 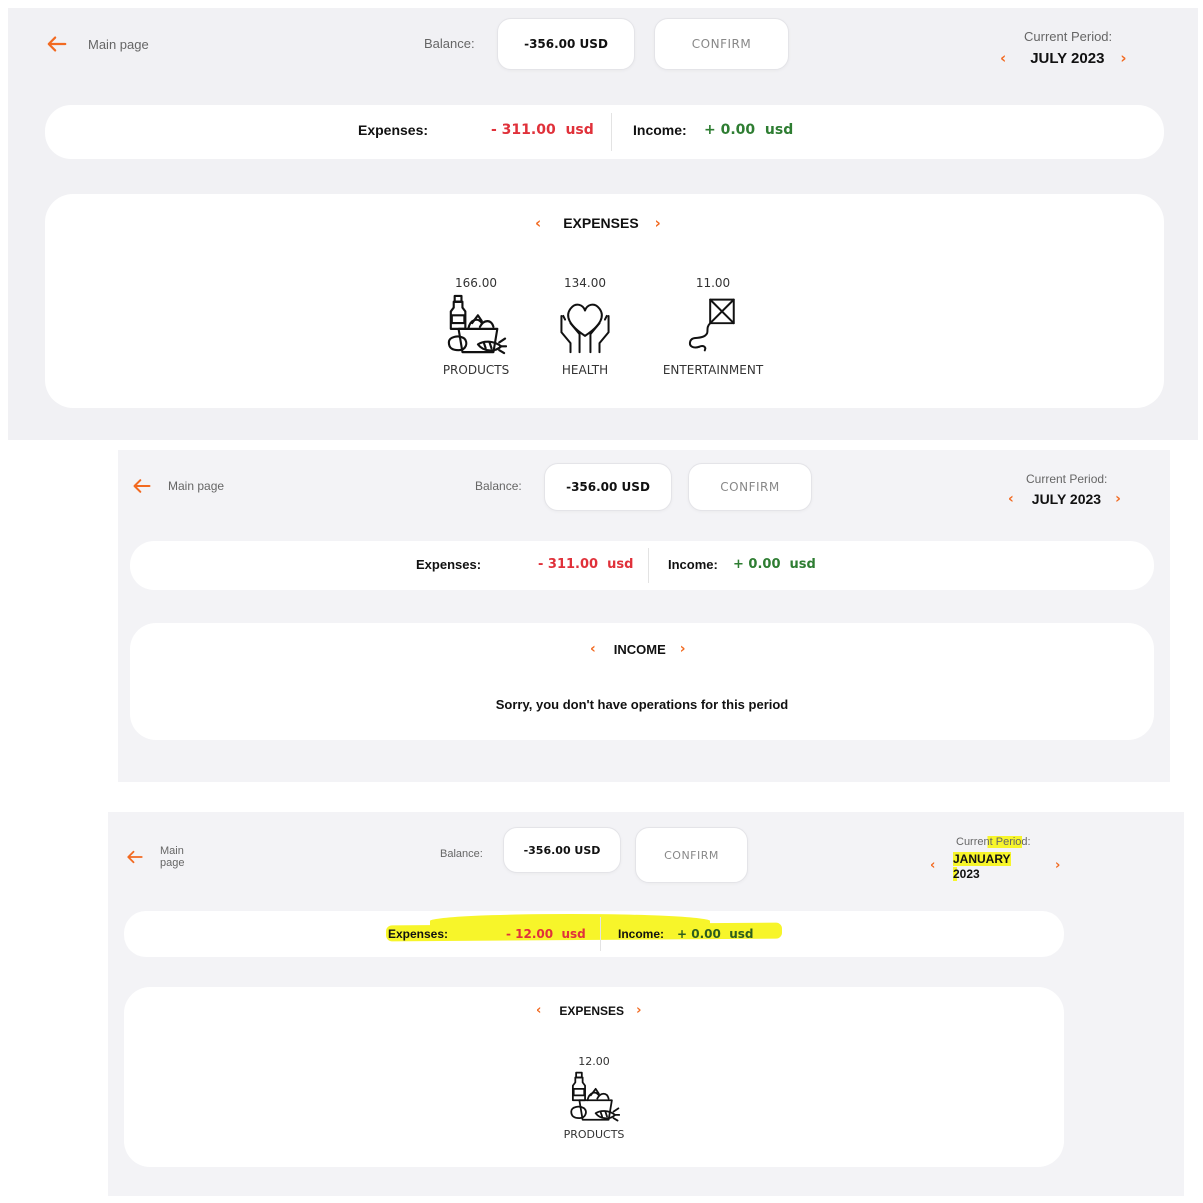 I want to click on kite-icon, so click(x=712, y=325).